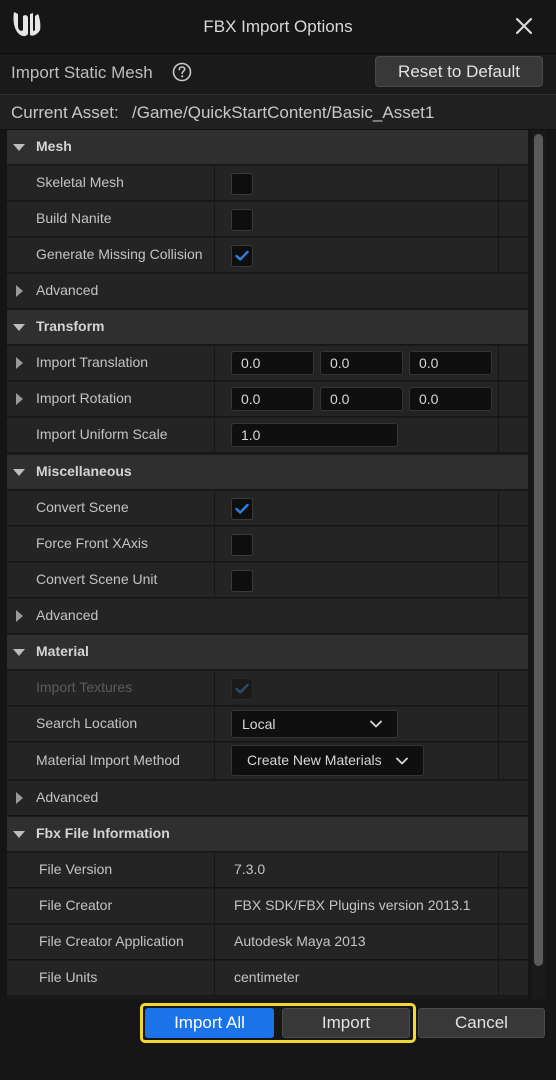 This screenshot has height=1080, width=556. I want to click on build-nanite-checkbox, so click(242, 220).